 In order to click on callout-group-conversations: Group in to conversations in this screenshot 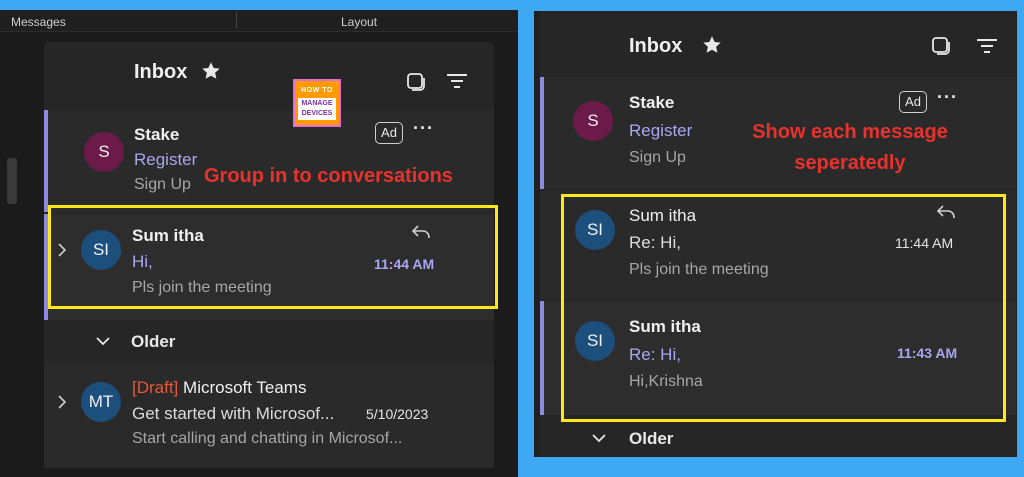, I will do `click(328, 176)`.